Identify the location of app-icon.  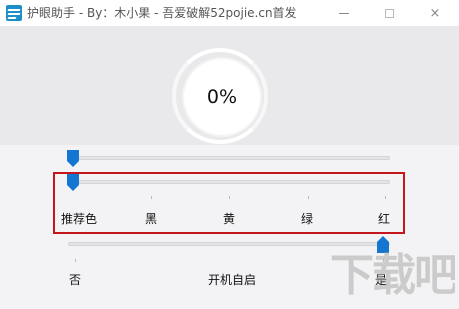
(14, 13).